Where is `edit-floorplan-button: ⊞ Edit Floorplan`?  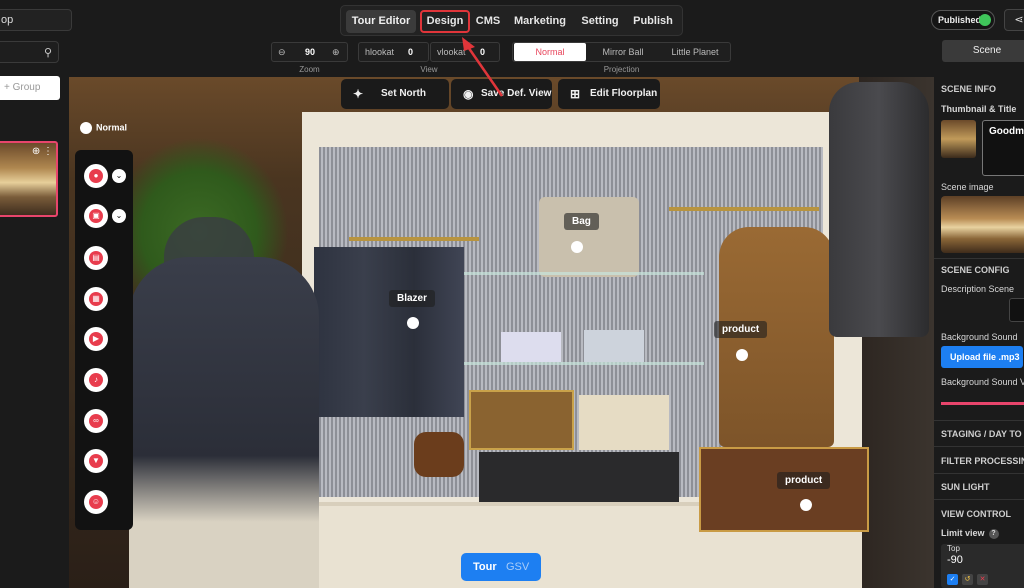 edit-floorplan-button: ⊞ Edit Floorplan is located at coordinates (609, 94).